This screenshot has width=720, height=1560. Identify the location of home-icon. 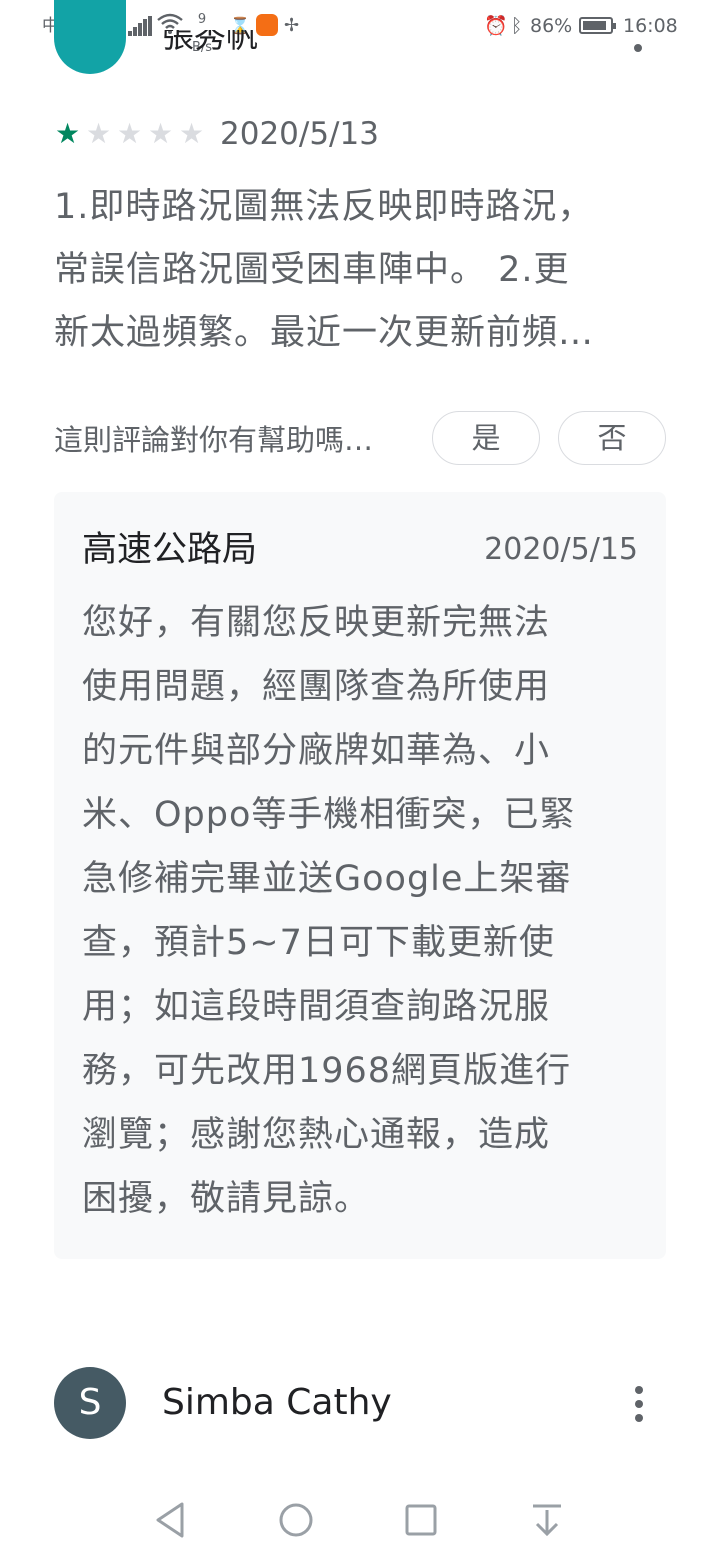
(296, 1520).